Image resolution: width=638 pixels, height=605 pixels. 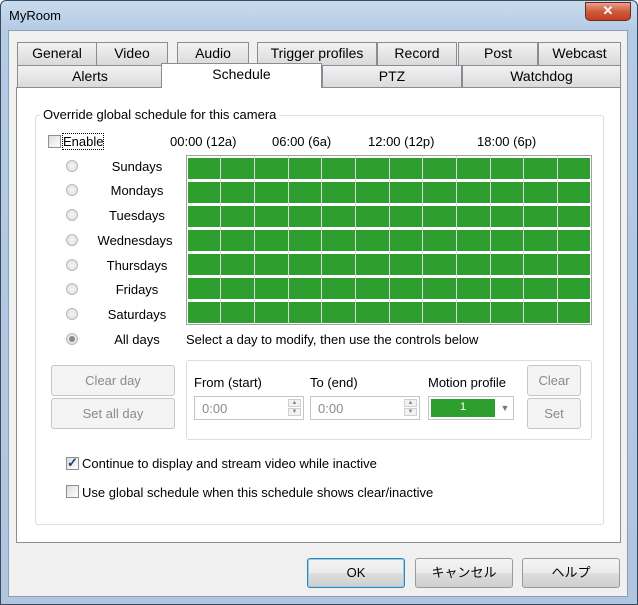 I want to click on day-label: Sundays, so click(x=137, y=166).